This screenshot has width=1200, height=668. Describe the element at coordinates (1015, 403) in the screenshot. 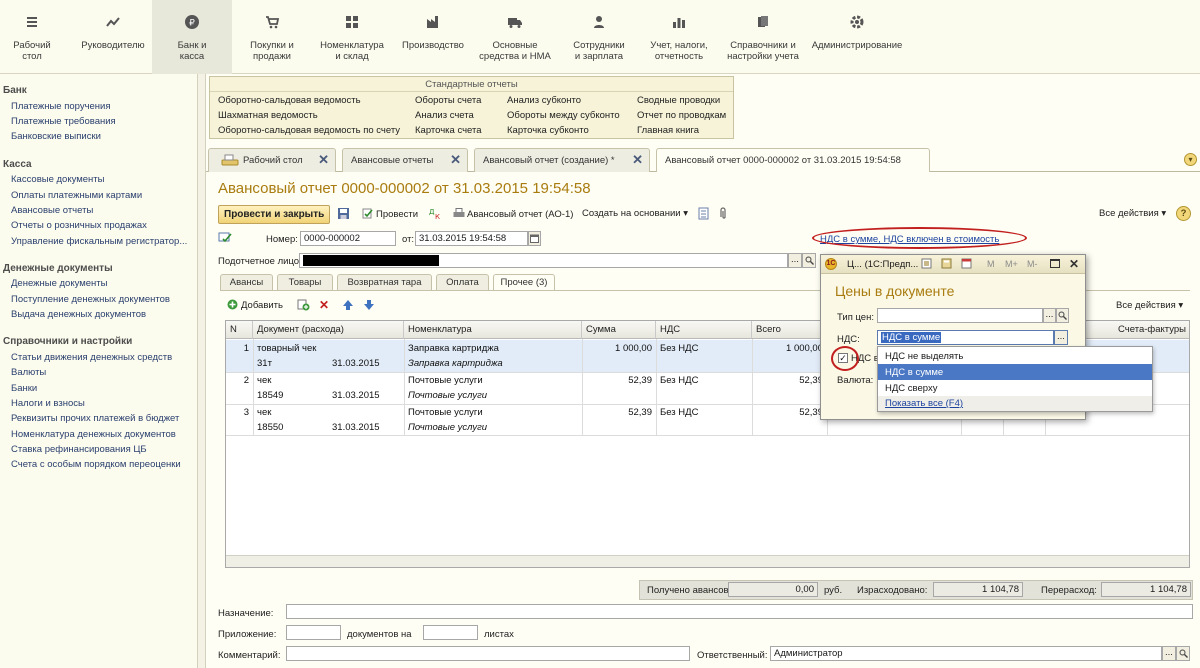

I see `show-all-link: Показать все (F4)` at that location.